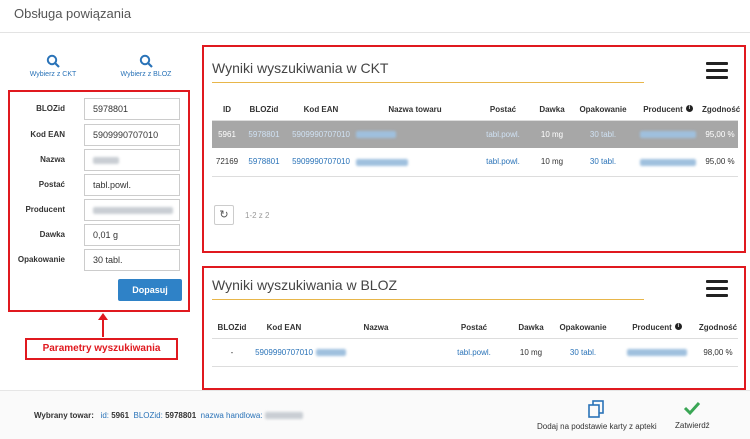  I want to click on params-caption: Parametry wyszukiwania, so click(101, 349).